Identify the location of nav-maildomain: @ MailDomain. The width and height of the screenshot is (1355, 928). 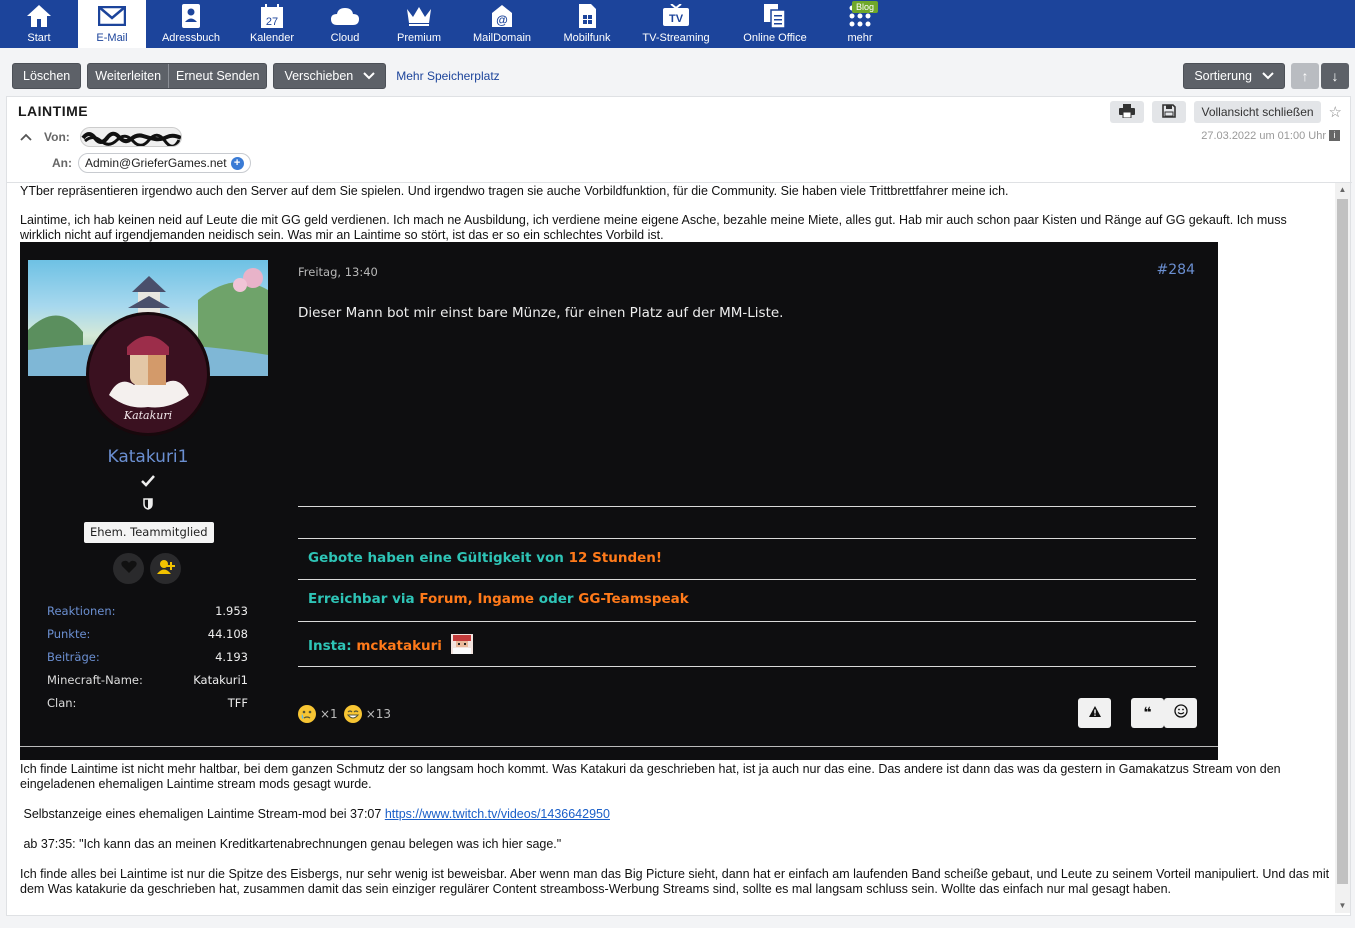
(502, 24).